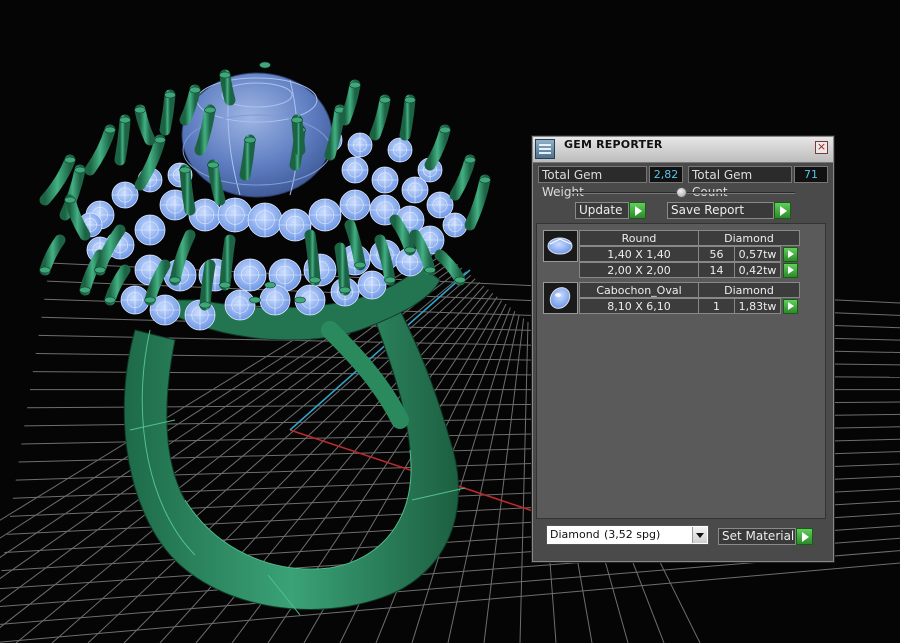  What do you see at coordinates (757, 270) in the screenshot?
I see `table-row-weight: 0,42tw` at bounding box center [757, 270].